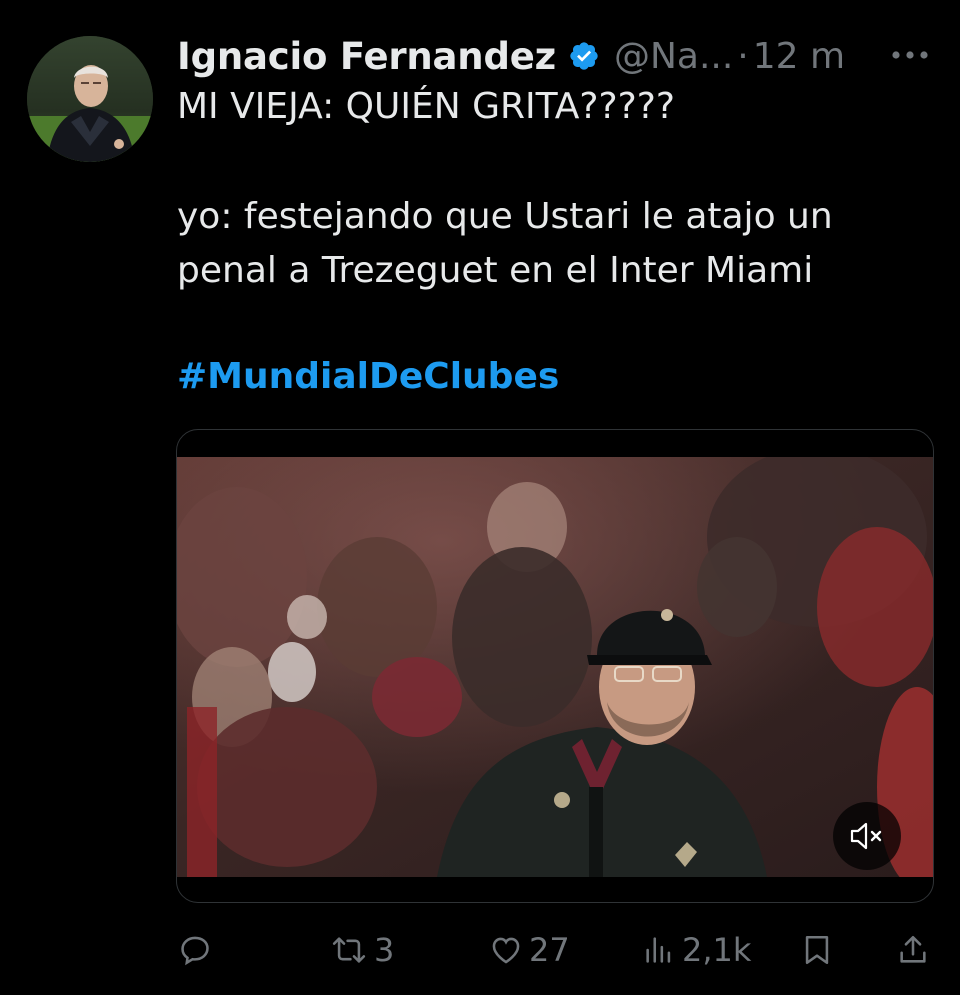 The image size is (960, 995). I want to click on reply-icon, so click(195, 951).